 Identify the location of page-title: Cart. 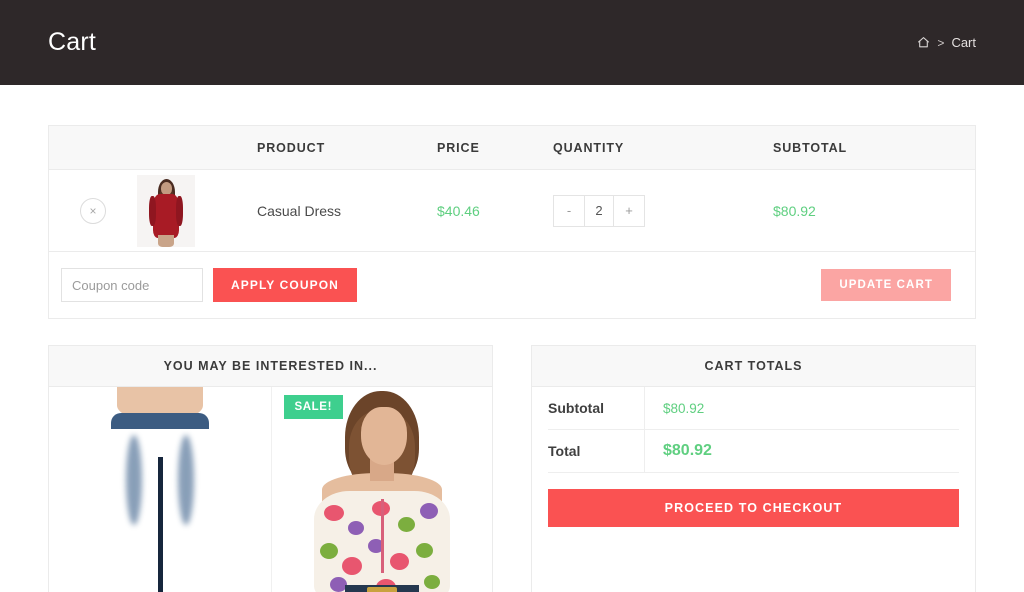
(72, 42).